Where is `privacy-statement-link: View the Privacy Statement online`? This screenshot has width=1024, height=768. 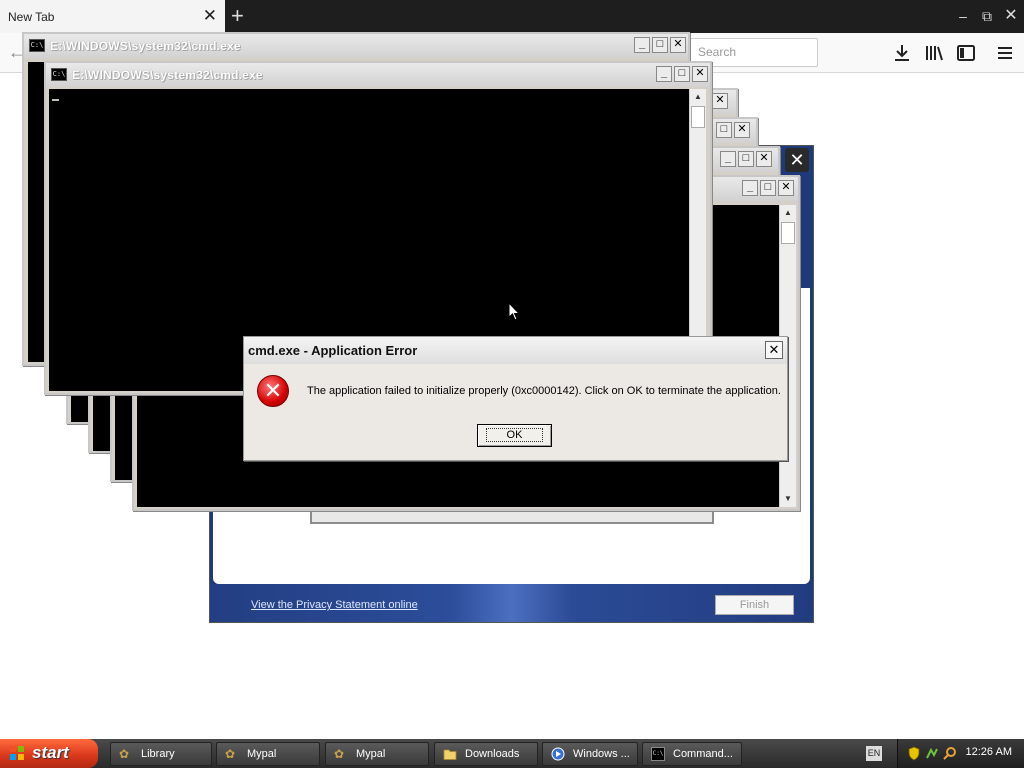 privacy-statement-link: View the Privacy Statement online is located at coordinates (334, 605).